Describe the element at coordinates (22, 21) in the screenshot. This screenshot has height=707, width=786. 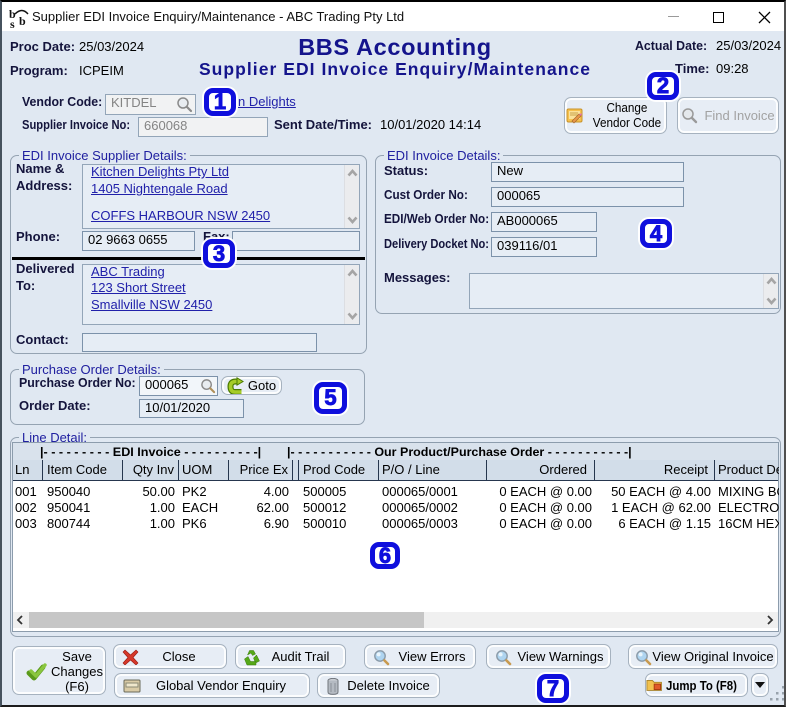
I see `svg-text: b` at that location.